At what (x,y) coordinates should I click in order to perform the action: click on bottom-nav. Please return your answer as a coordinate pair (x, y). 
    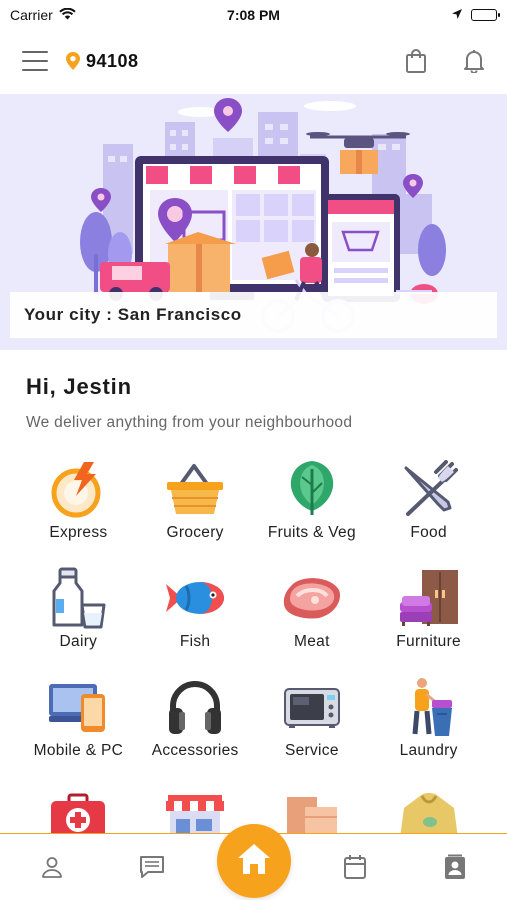
    Looking at the image, I should click on (253, 862).